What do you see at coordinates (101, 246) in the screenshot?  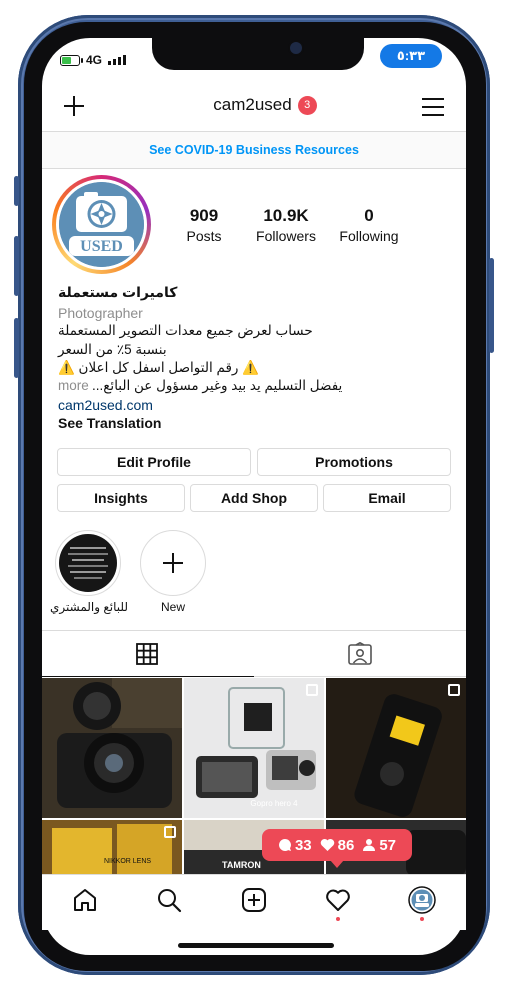 I see `avatar-logo-text: USED` at bounding box center [101, 246].